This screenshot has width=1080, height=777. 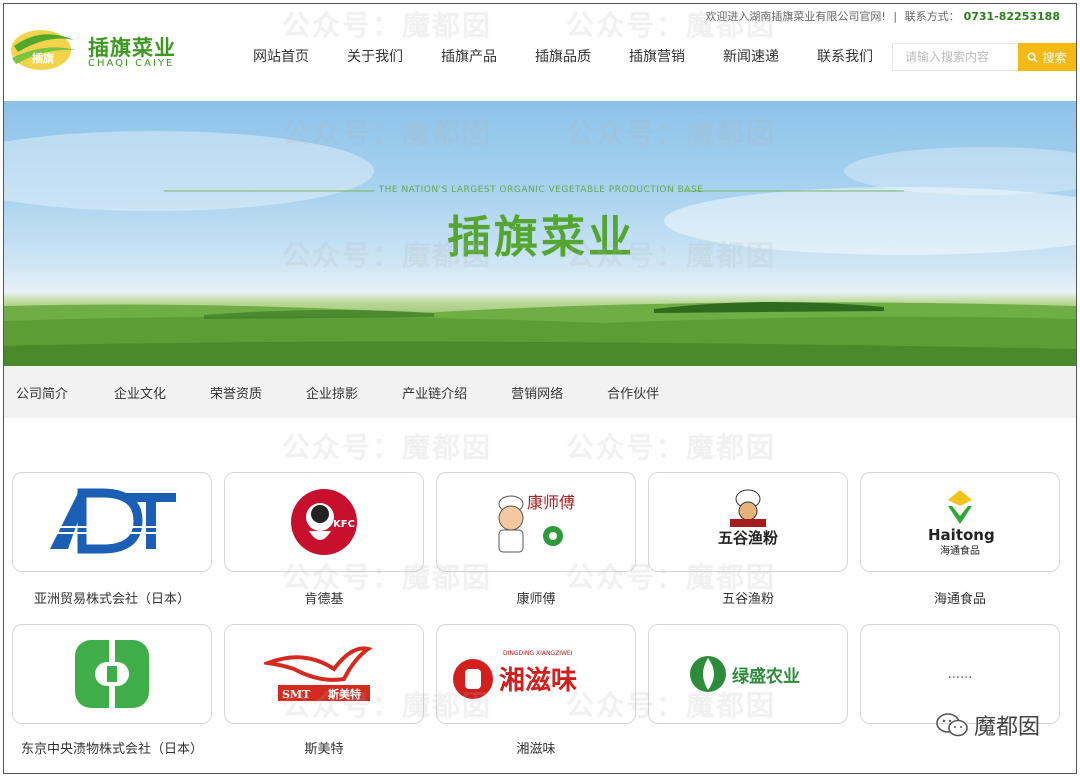 I want to click on partner-name: 五谷渔粉, so click(x=747, y=599).